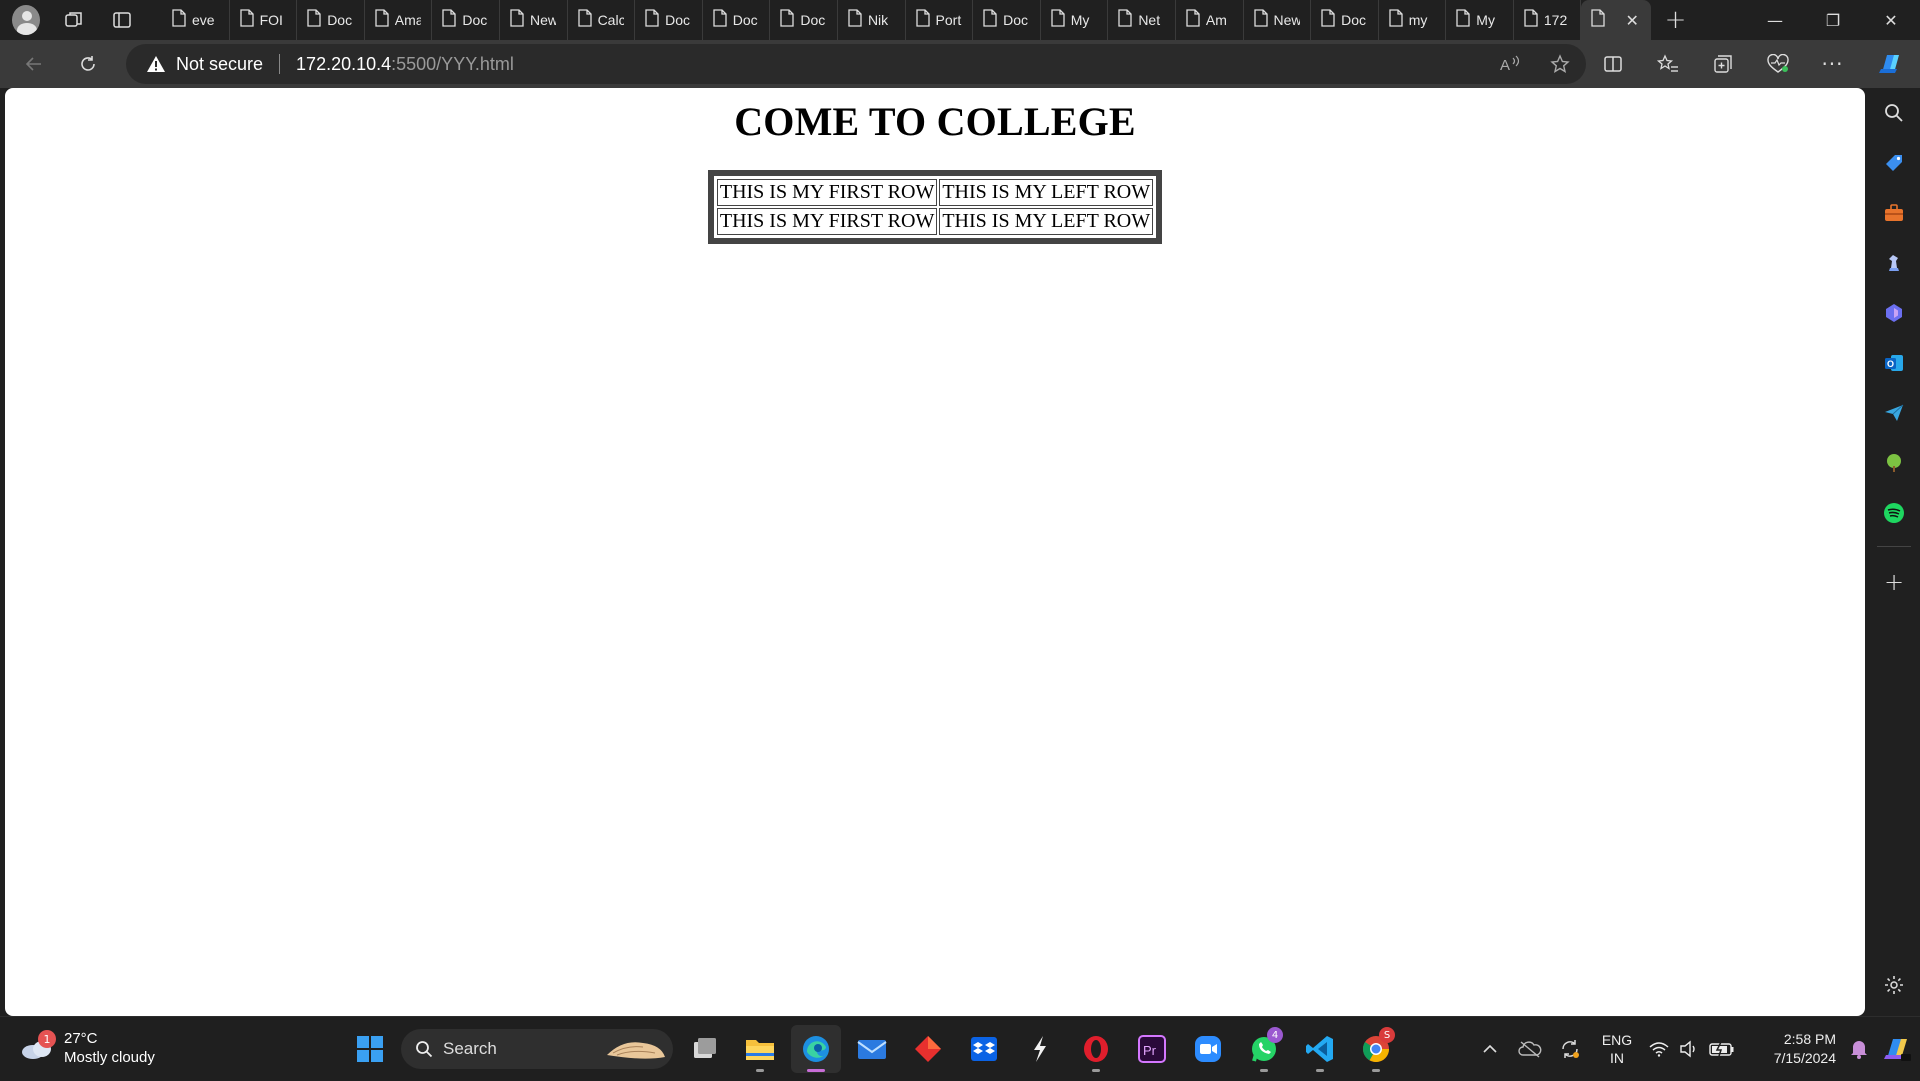 Image resolution: width=1920 pixels, height=1081 pixels. Describe the element at coordinates (1376, 1049) in the screenshot. I see `taskbar-chrome: S` at that location.